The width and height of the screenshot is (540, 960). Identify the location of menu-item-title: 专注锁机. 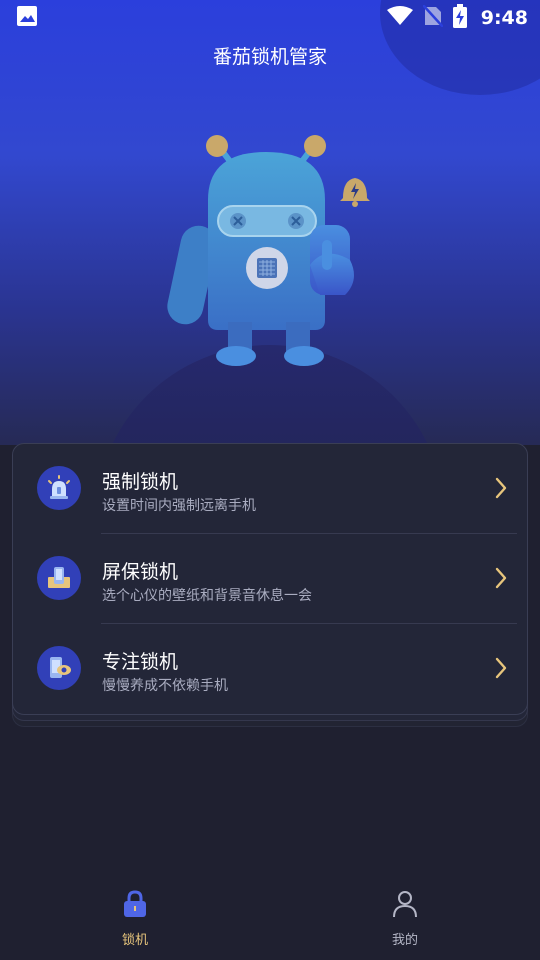
(140, 662).